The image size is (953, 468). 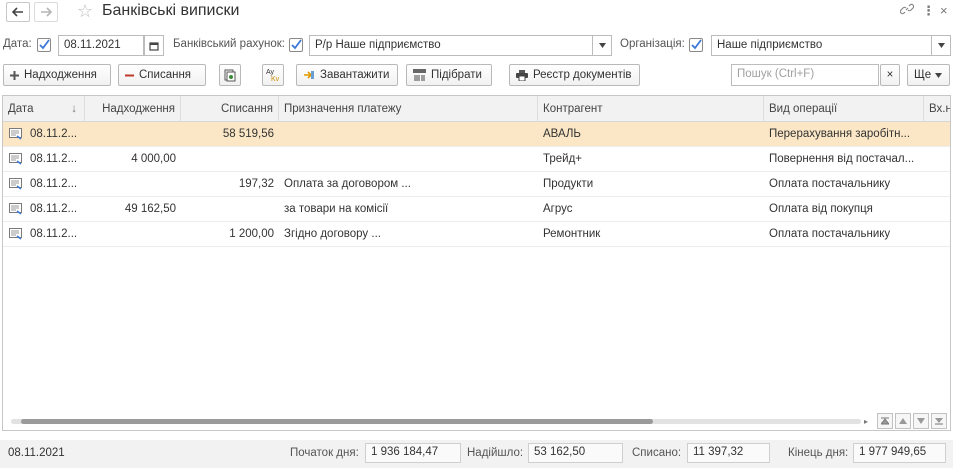 I want to click on back-button, so click(x=18, y=12).